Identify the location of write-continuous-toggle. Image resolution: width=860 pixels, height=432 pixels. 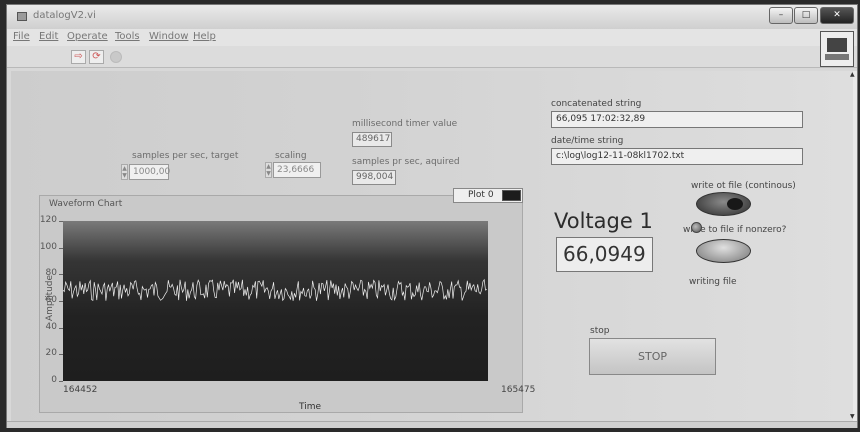
(723, 204).